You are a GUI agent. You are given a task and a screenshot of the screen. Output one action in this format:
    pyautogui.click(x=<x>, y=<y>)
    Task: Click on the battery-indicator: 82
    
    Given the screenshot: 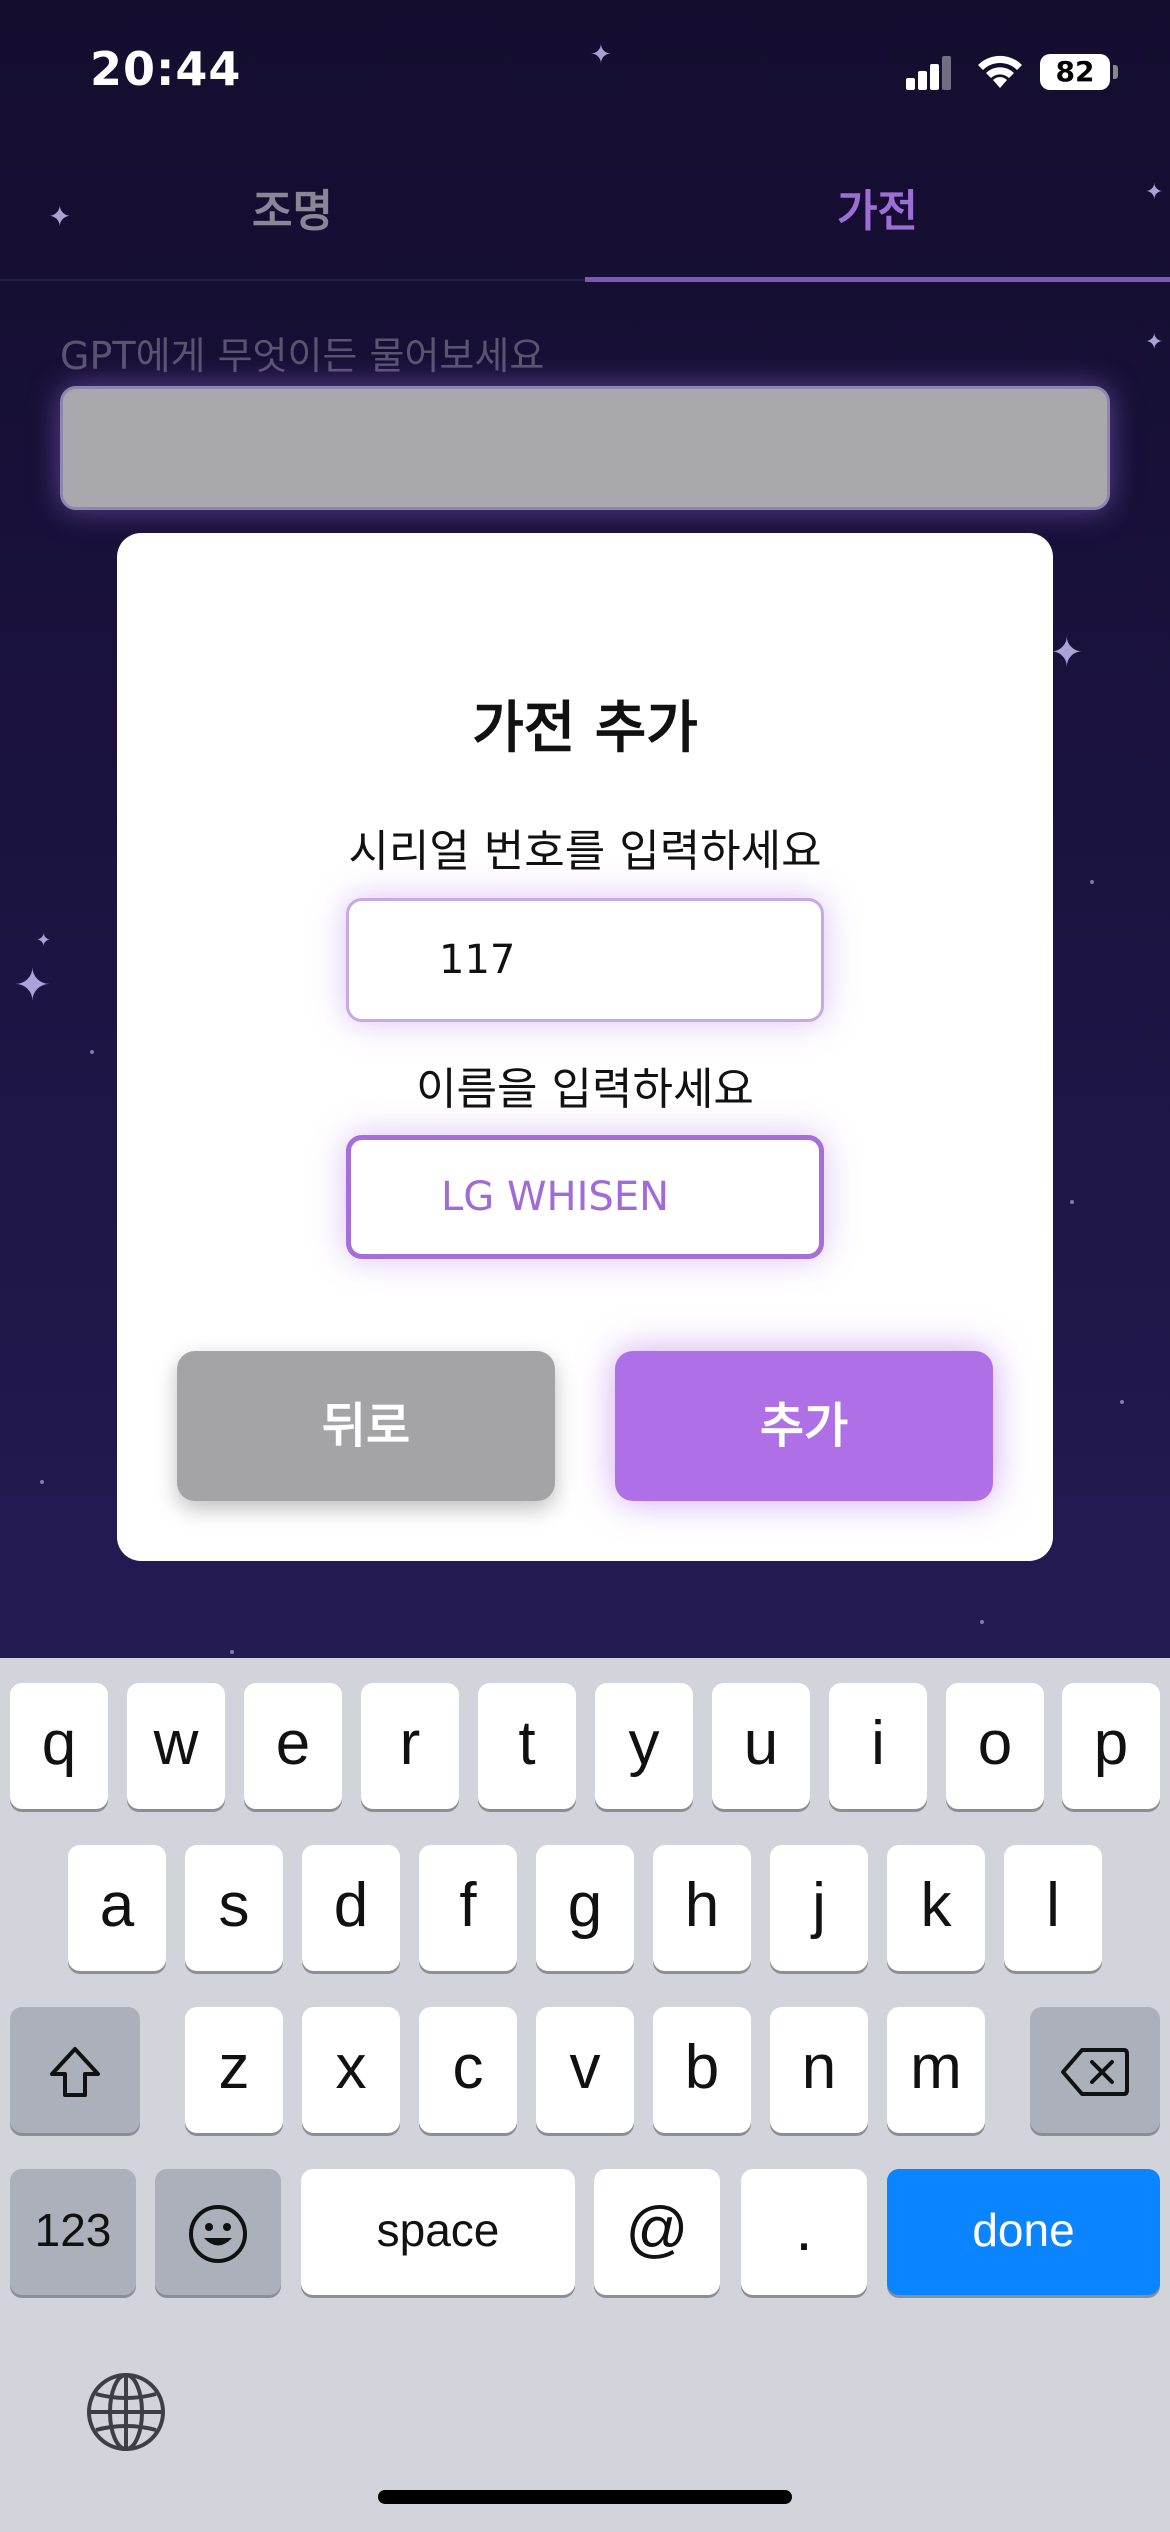 What is the action you would take?
    pyautogui.click(x=1079, y=72)
    